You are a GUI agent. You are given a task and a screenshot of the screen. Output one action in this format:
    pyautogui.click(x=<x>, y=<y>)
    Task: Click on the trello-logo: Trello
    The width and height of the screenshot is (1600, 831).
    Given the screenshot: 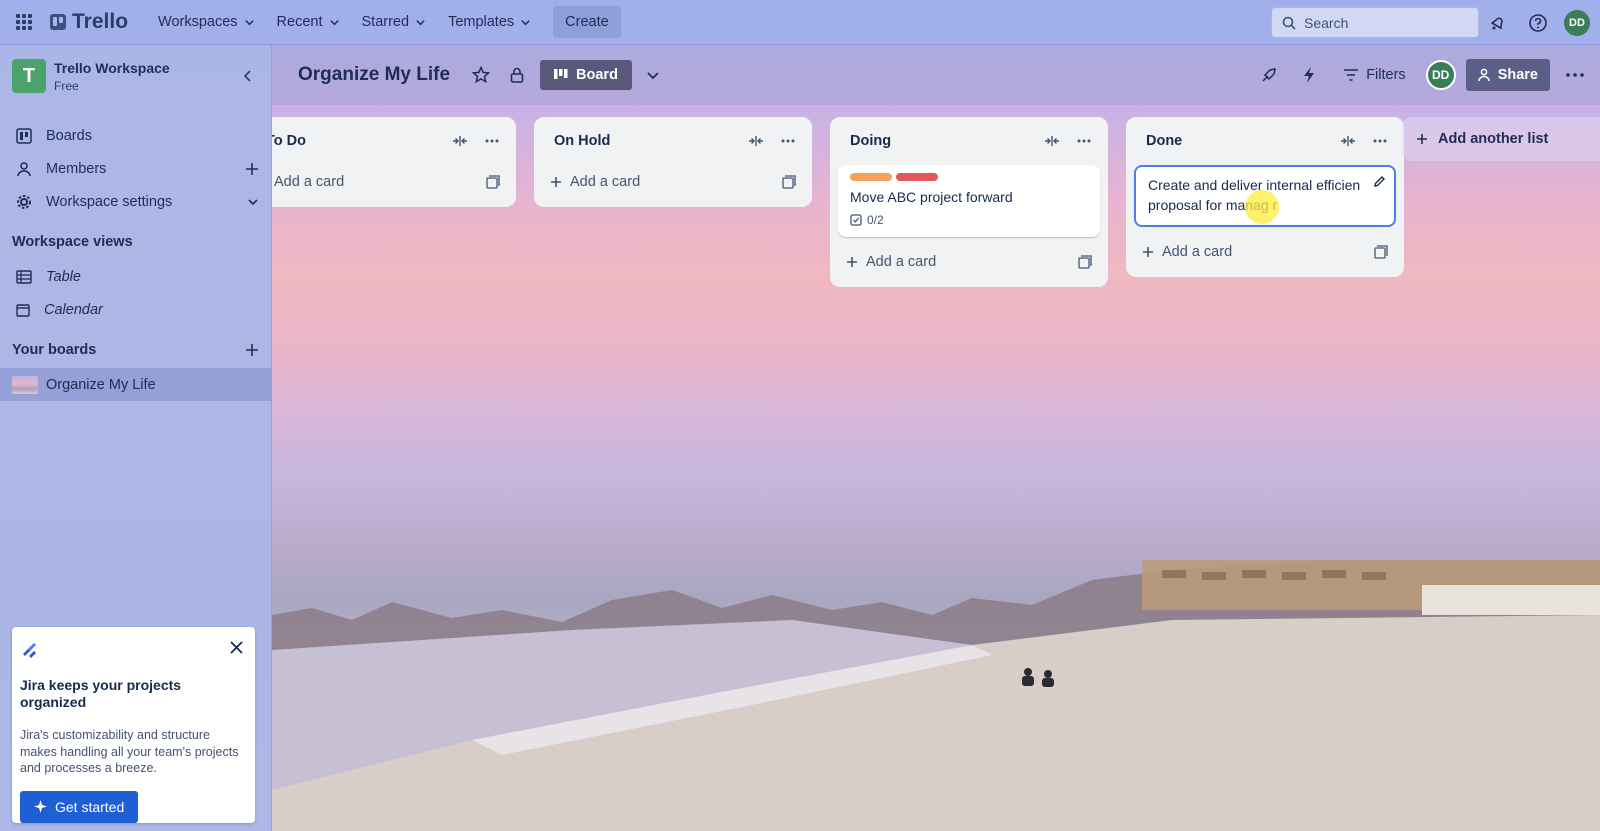 What is the action you would take?
    pyautogui.click(x=89, y=22)
    